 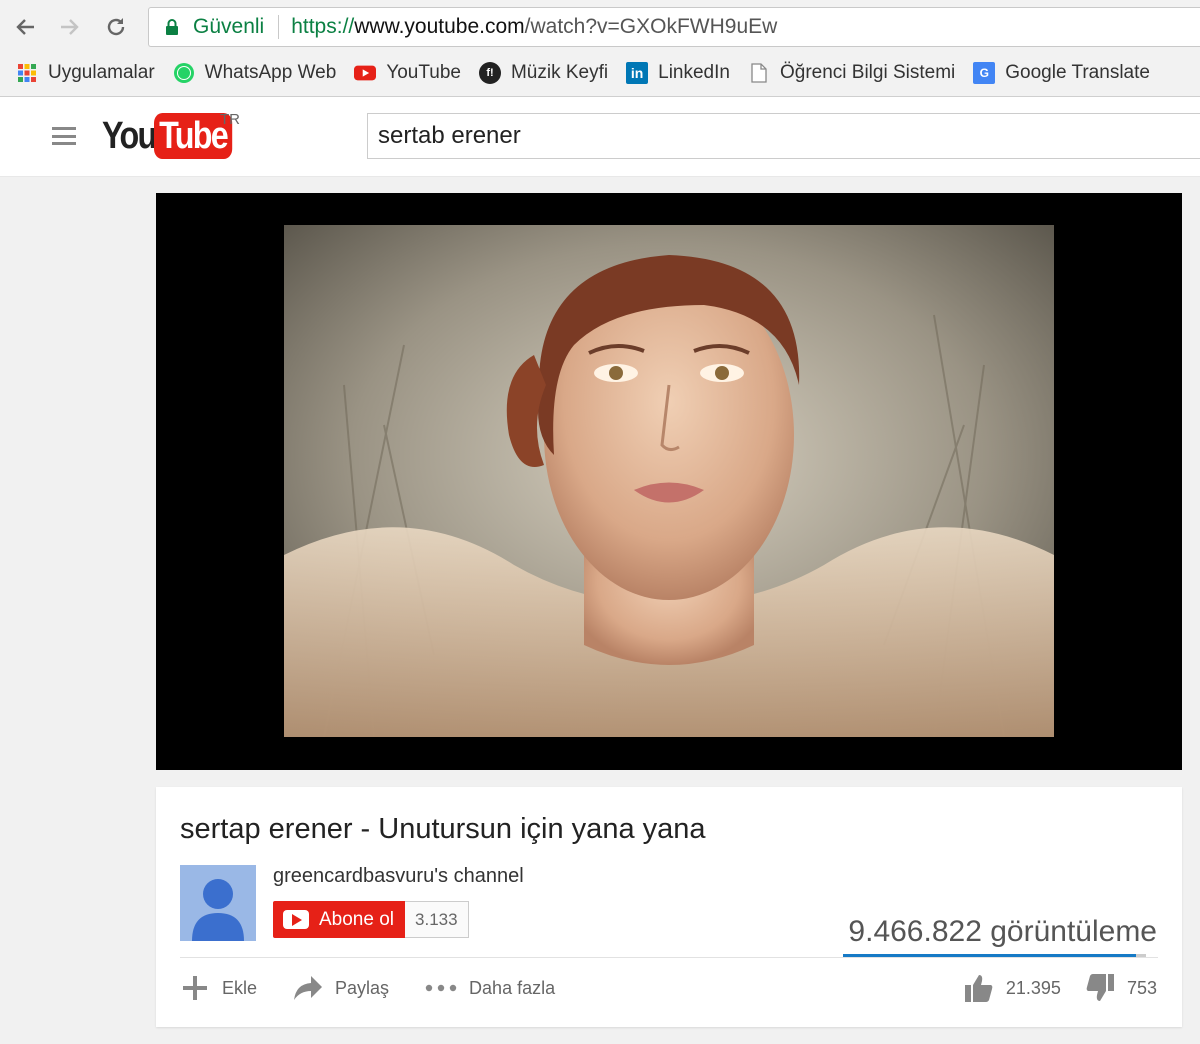 What do you see at coordinates (101, 72) in the screenshot?
I see `bookmark-label: Uygulamalar` at bounding box center [101, 72].